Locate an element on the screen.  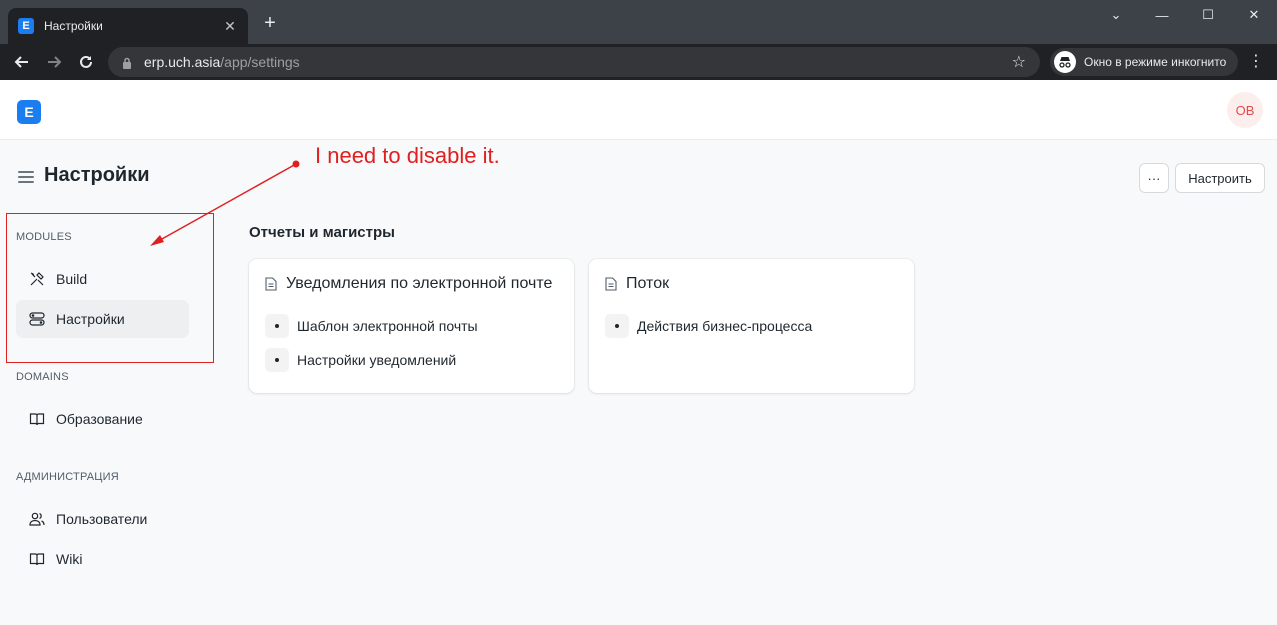
annotation-text: I need to disable it. is located at coordinates (407, 155).